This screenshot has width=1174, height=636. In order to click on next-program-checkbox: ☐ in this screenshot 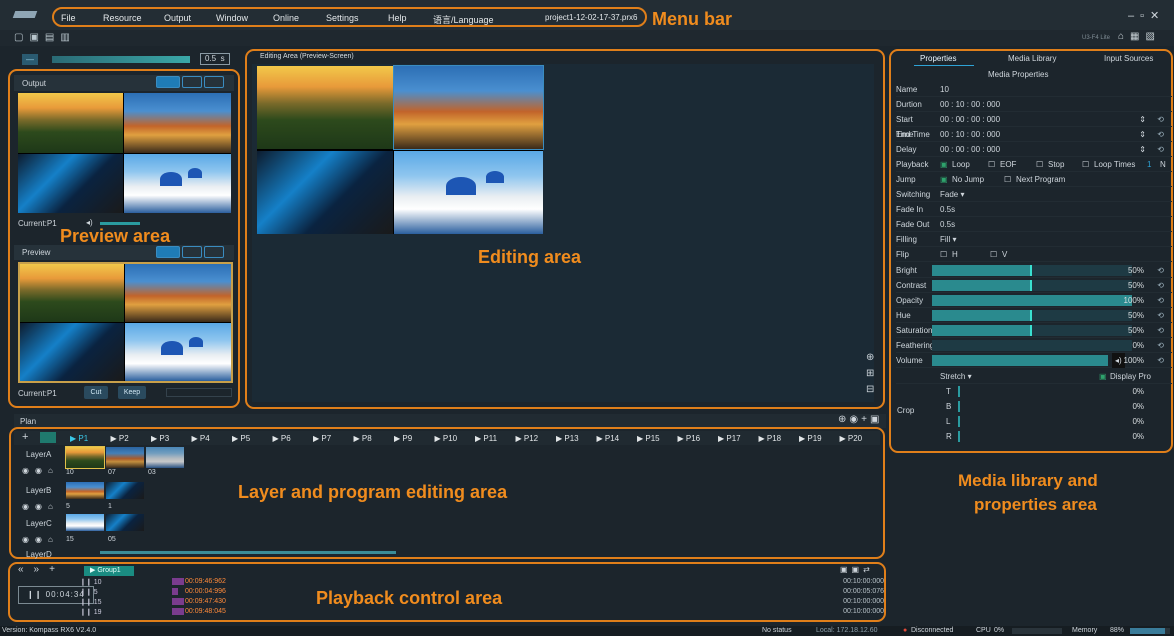, I will do `click(1007, 179)`.